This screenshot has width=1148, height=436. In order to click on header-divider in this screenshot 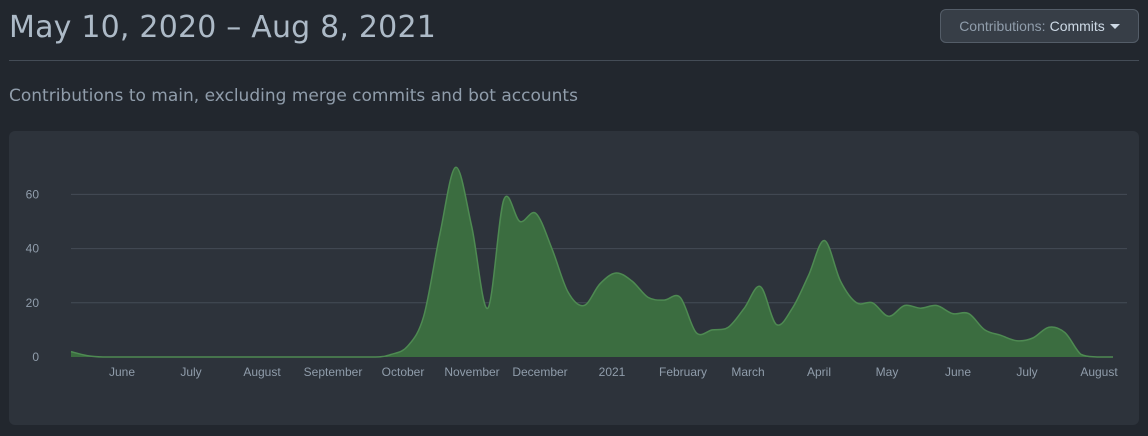, I will do `click(574, 60)`.